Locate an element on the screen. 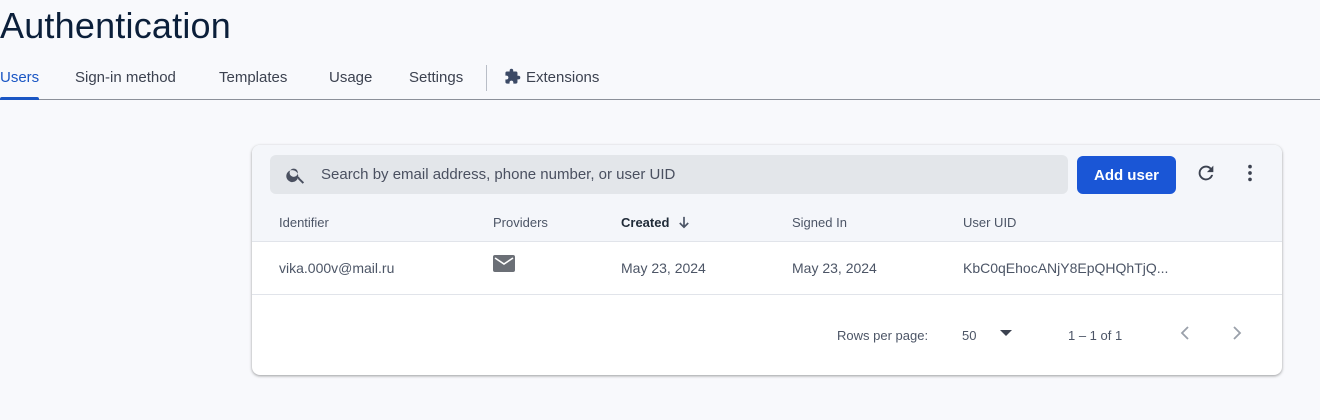 This screenshot has height=420, width=1320. more-options-button is located at coordinates (1250, 175).